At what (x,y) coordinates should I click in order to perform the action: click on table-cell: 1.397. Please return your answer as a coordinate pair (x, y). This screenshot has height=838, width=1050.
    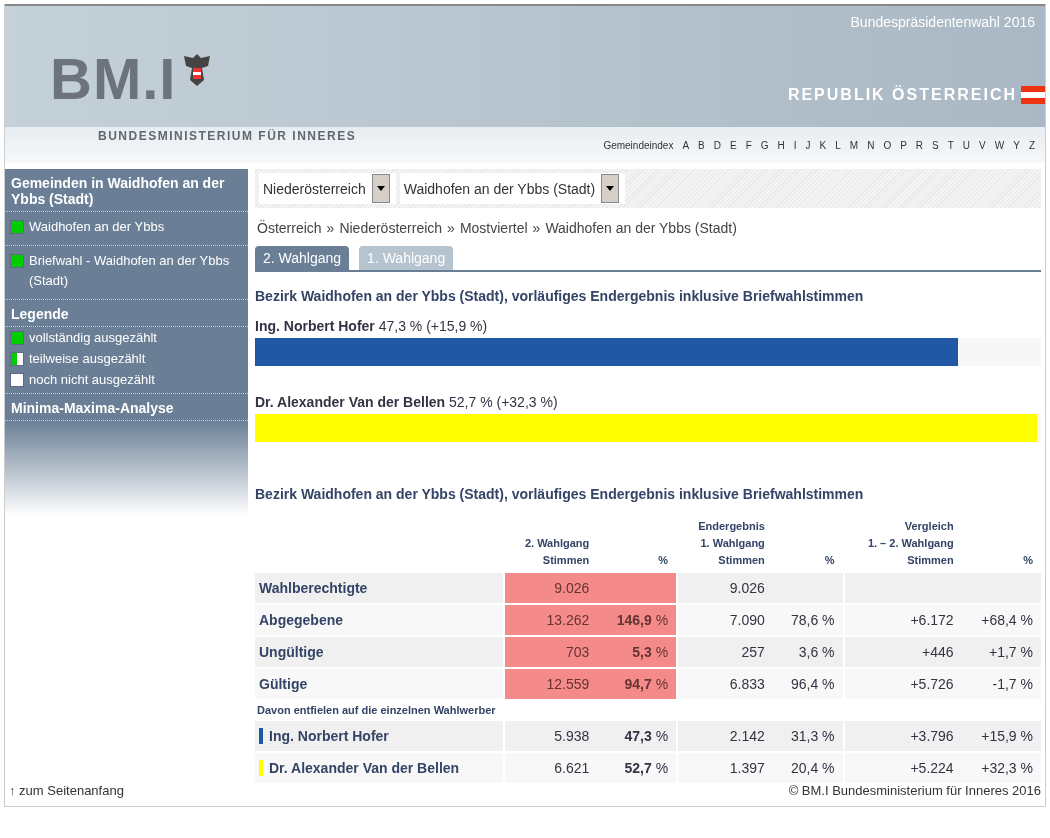
    Looking at the image, I should click on (724, 767).